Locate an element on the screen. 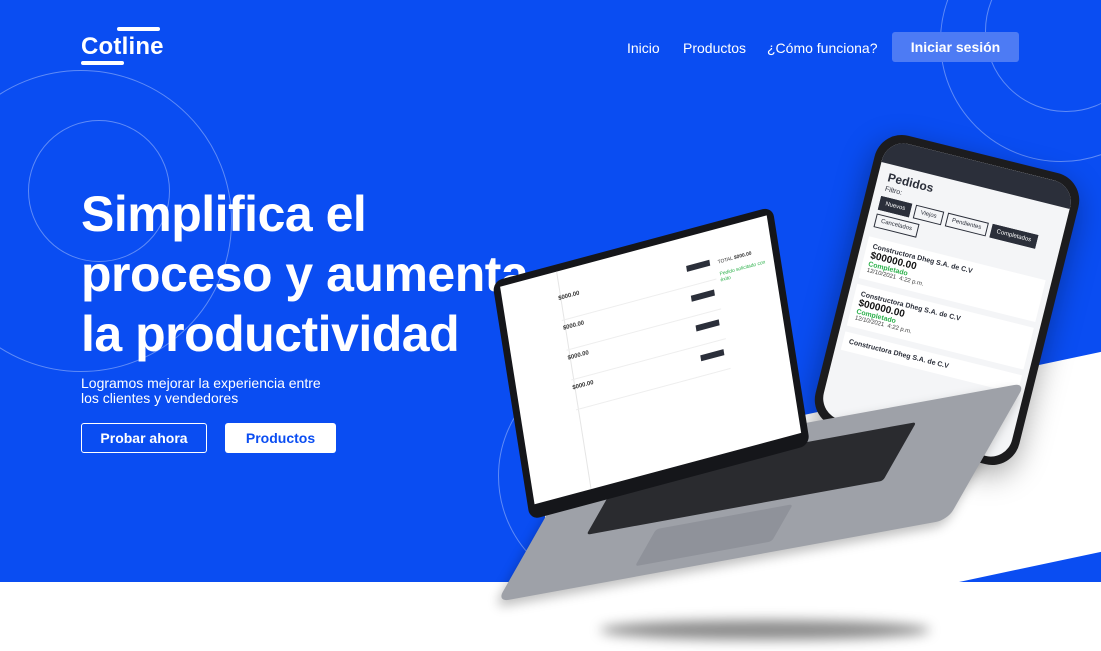 This screenshot has width=1101, height=651. login-button: Iniciar sesión is located at coordinates (955, 47).